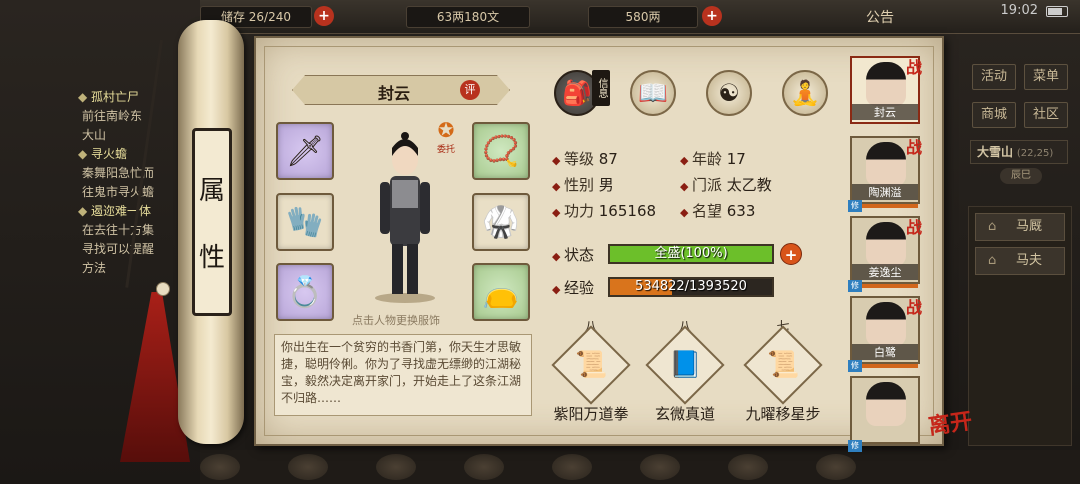  I want to click on skill-slot: 八 📜 紫阳万道拳, so click(591, 370).